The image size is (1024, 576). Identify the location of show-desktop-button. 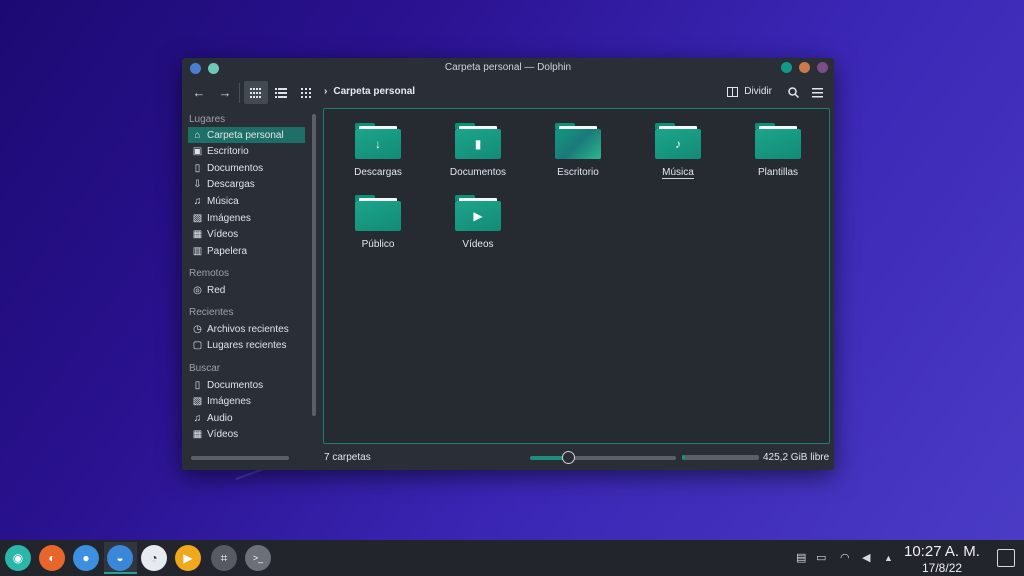
(1006, 558).